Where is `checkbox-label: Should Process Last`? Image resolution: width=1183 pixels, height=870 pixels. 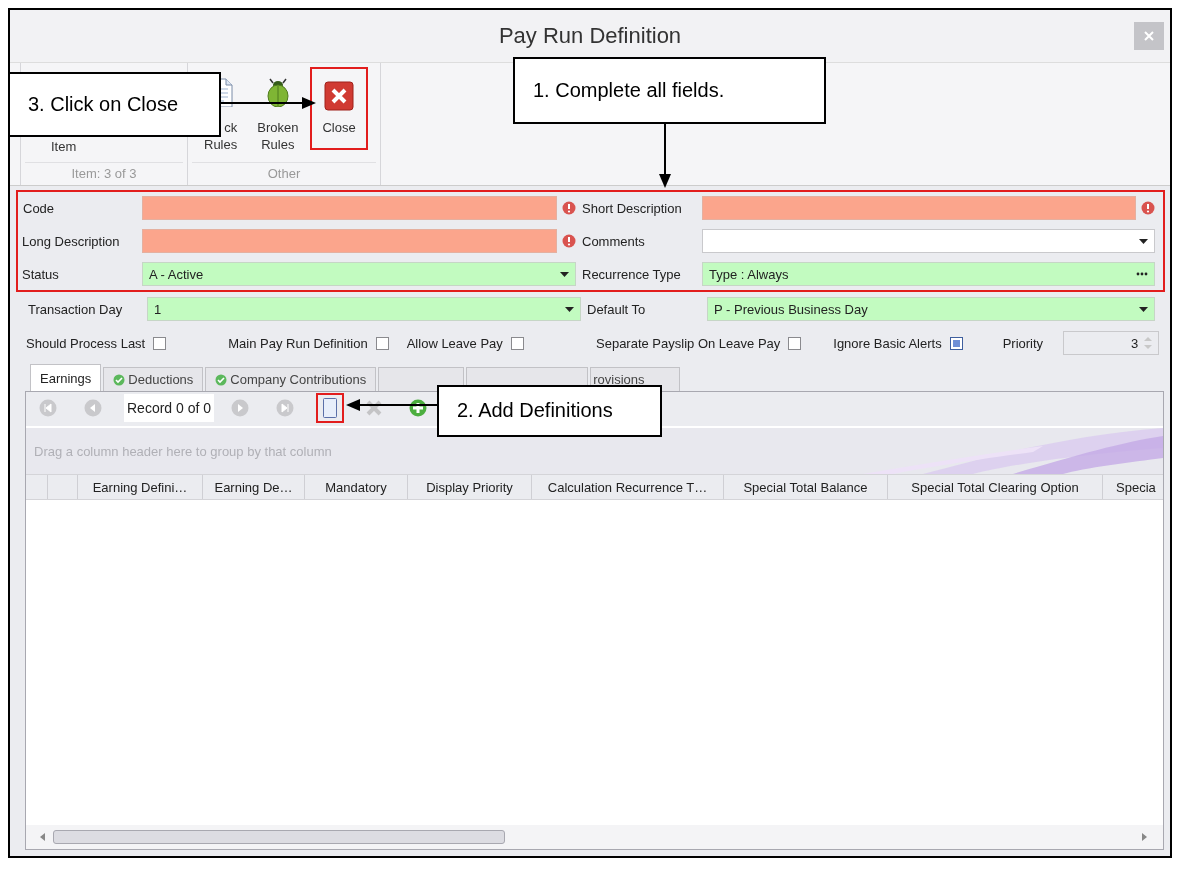
checkbox-label: Should Process Last is located at coordinates (86, 343).